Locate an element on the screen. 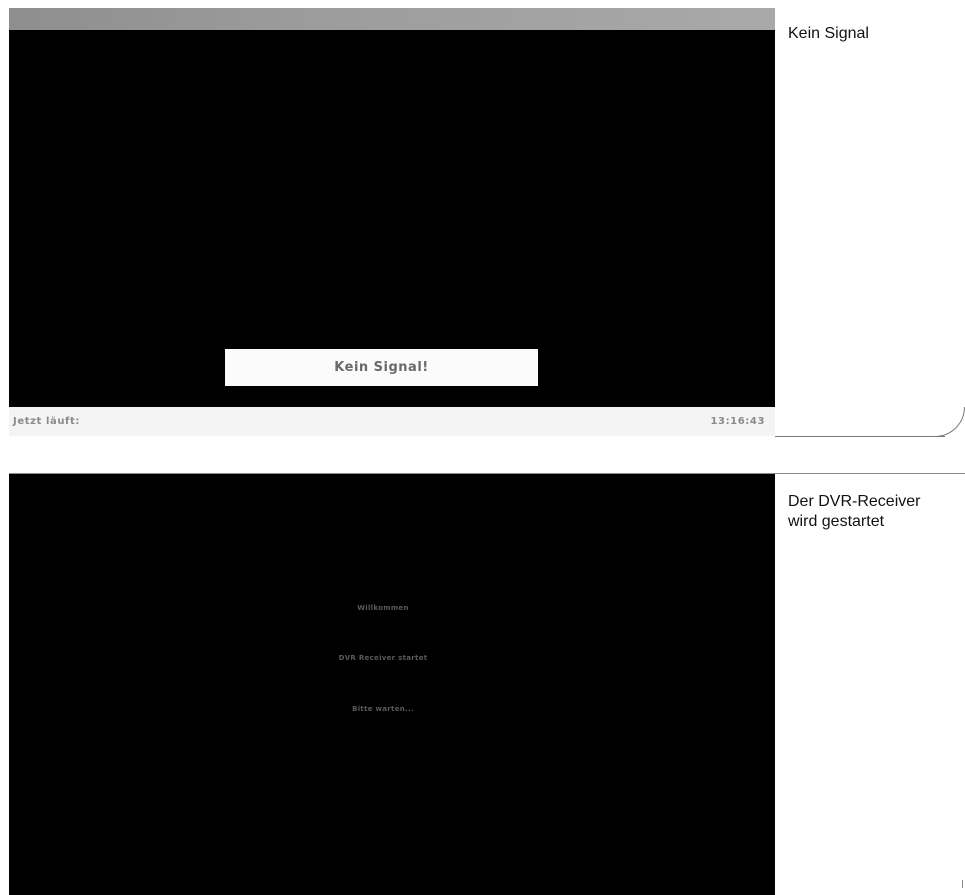  status-bar: Jetzt läuft: 13:16:43 is located at coordinates (392, 421).